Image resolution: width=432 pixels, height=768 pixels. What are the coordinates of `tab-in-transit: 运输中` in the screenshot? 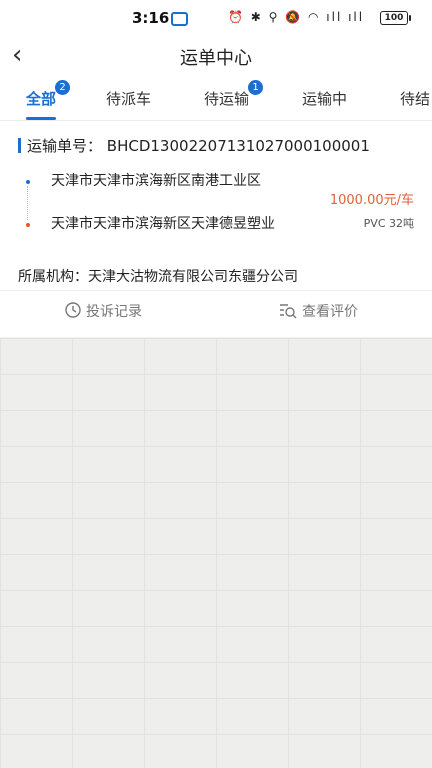 It's located at (324, 98).